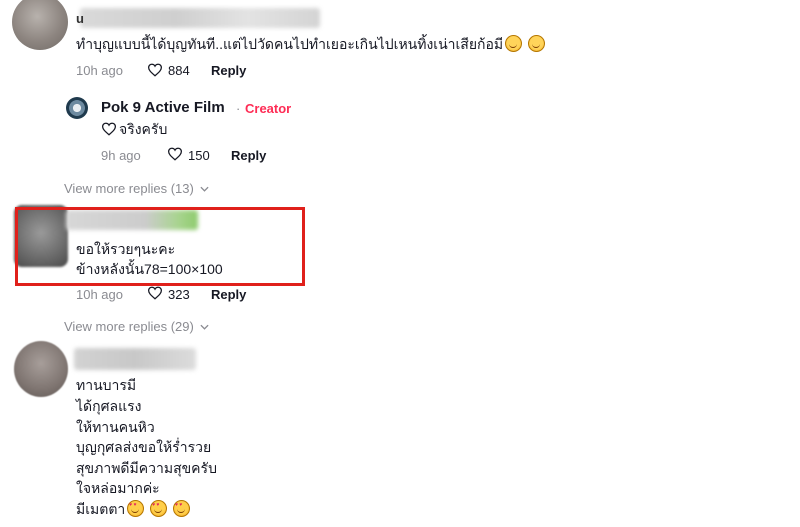 Image resolution: width=800 pixels, height=527 pixels. What do you see at coordinates (129, 326) in the screenshot?
I see `view-more-label: View more replies (29)` at bounding box center [129, 326].